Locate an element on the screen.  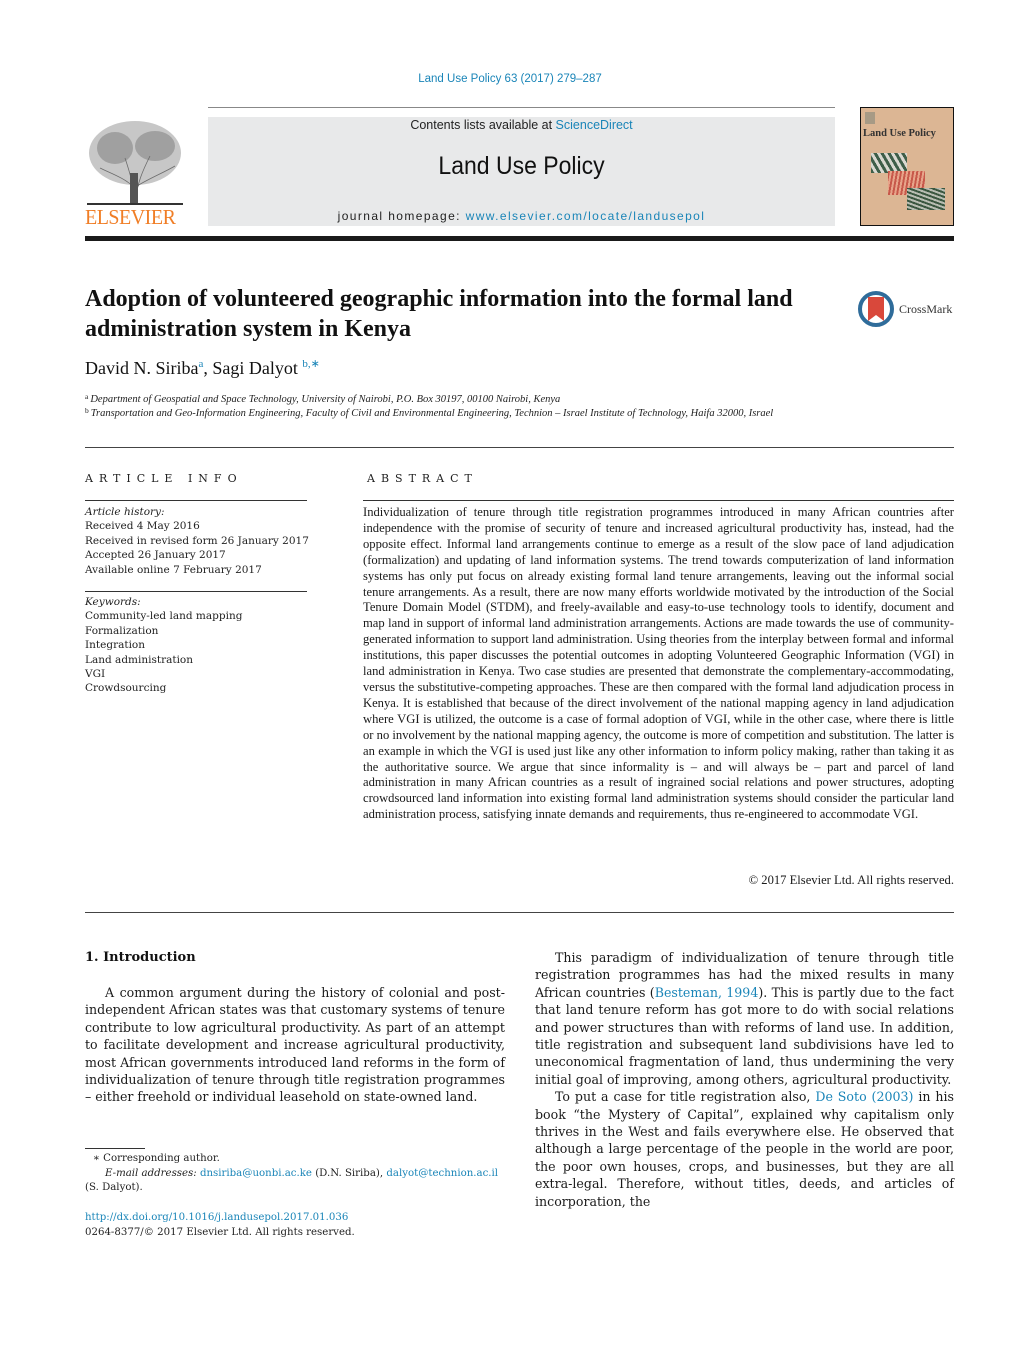
email-label: E-mail addresses: is located at coordinates (151, 1173).